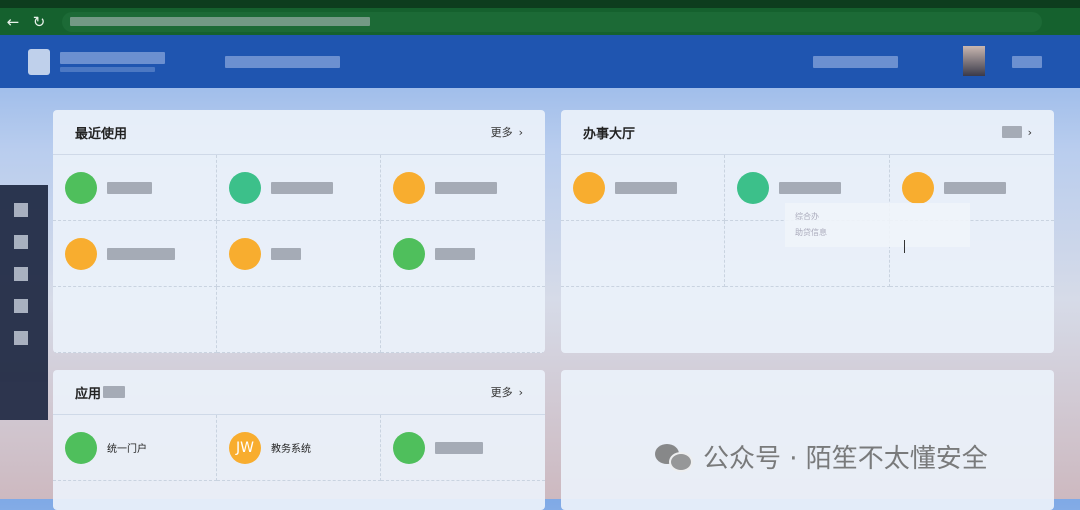  I want to click on card-title: 办事大厅, so click(609, 134).